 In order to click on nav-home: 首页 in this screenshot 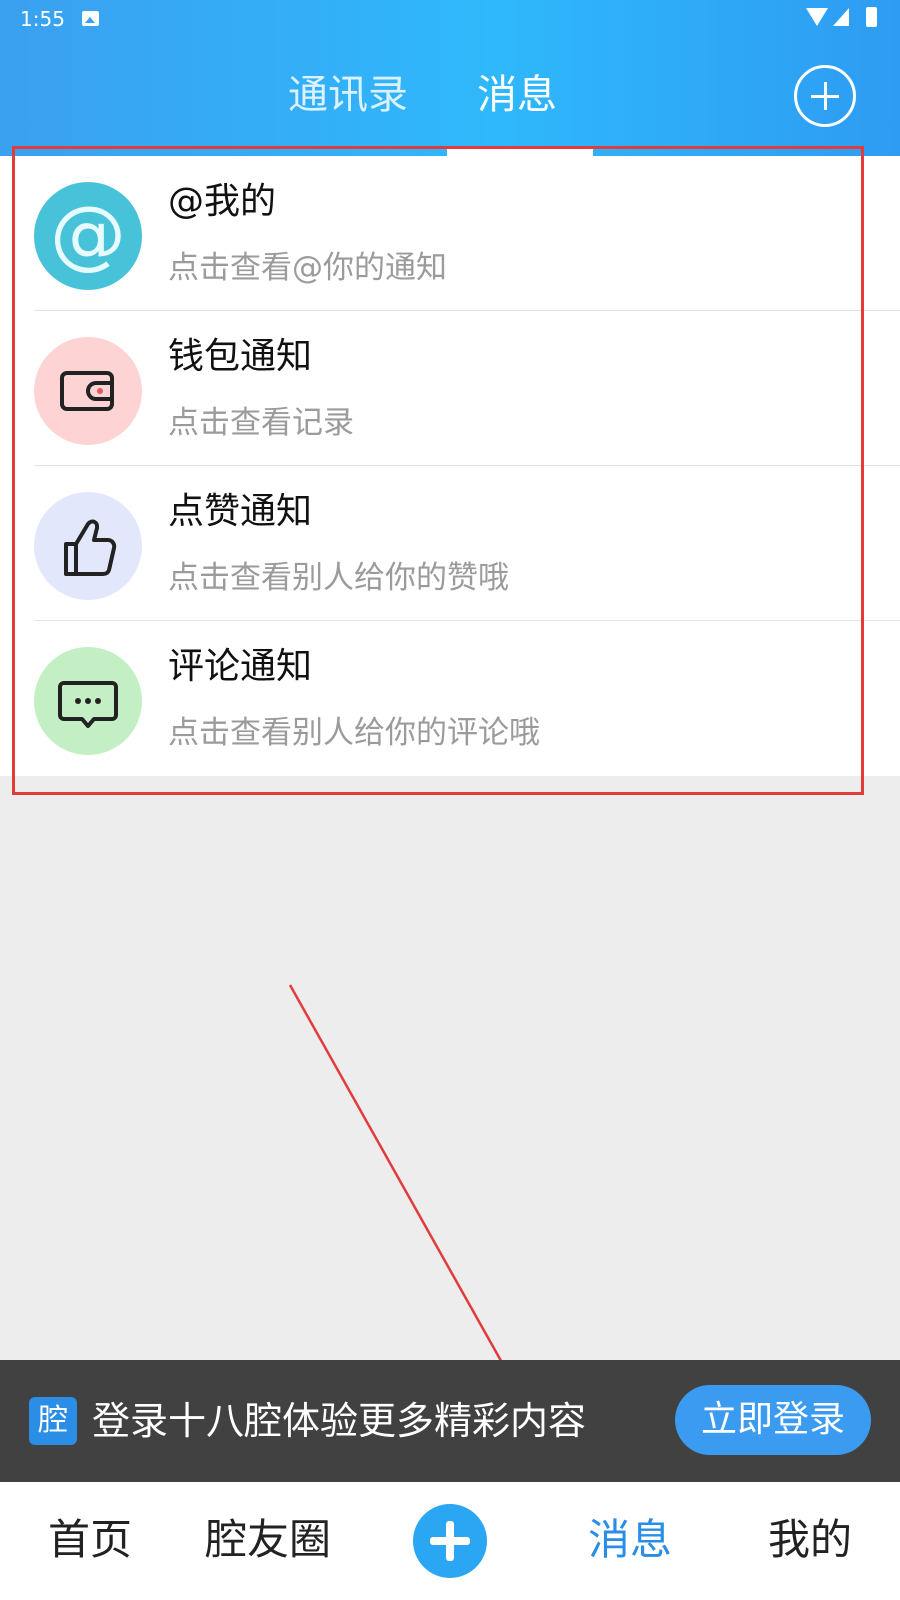, I will do `click(90, 1540)`.